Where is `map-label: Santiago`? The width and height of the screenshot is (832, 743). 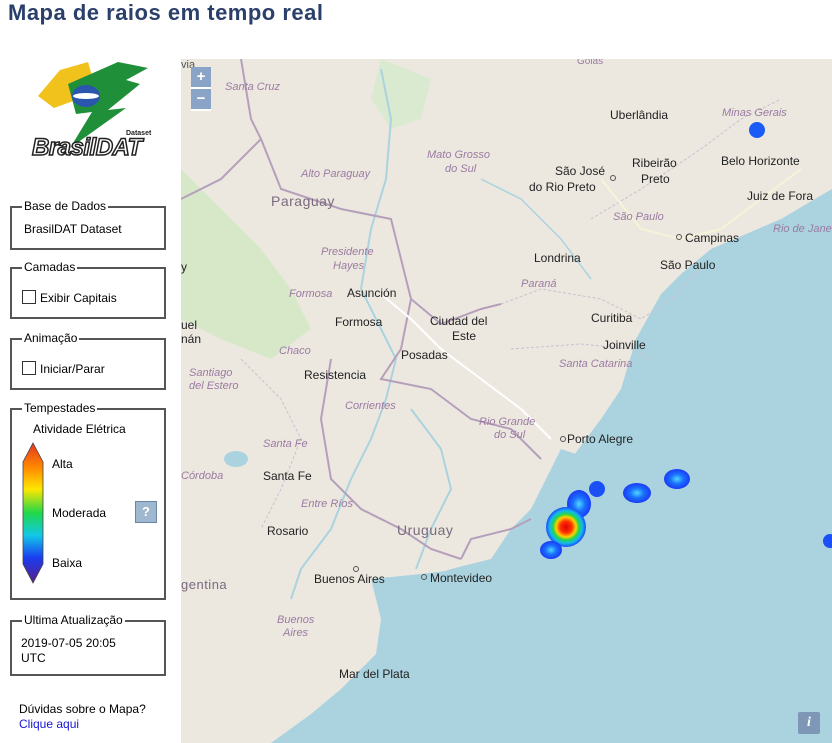
map-label: Santiago is located at coordinates (210, 373).